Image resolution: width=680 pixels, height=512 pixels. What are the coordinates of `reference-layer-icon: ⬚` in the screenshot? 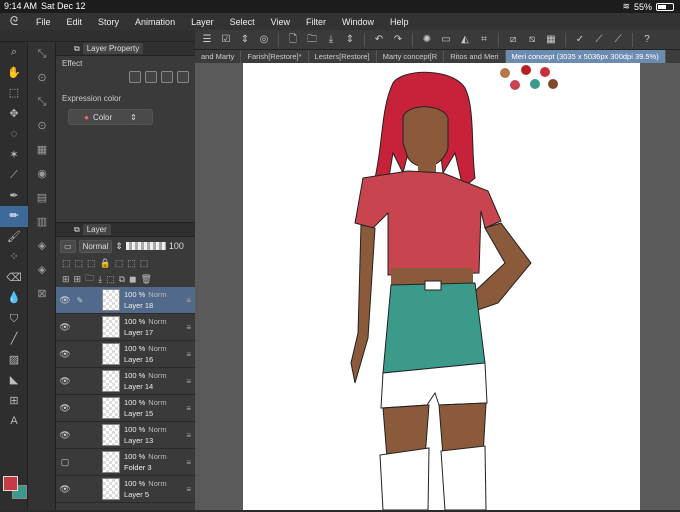 It's located at (79, 263).